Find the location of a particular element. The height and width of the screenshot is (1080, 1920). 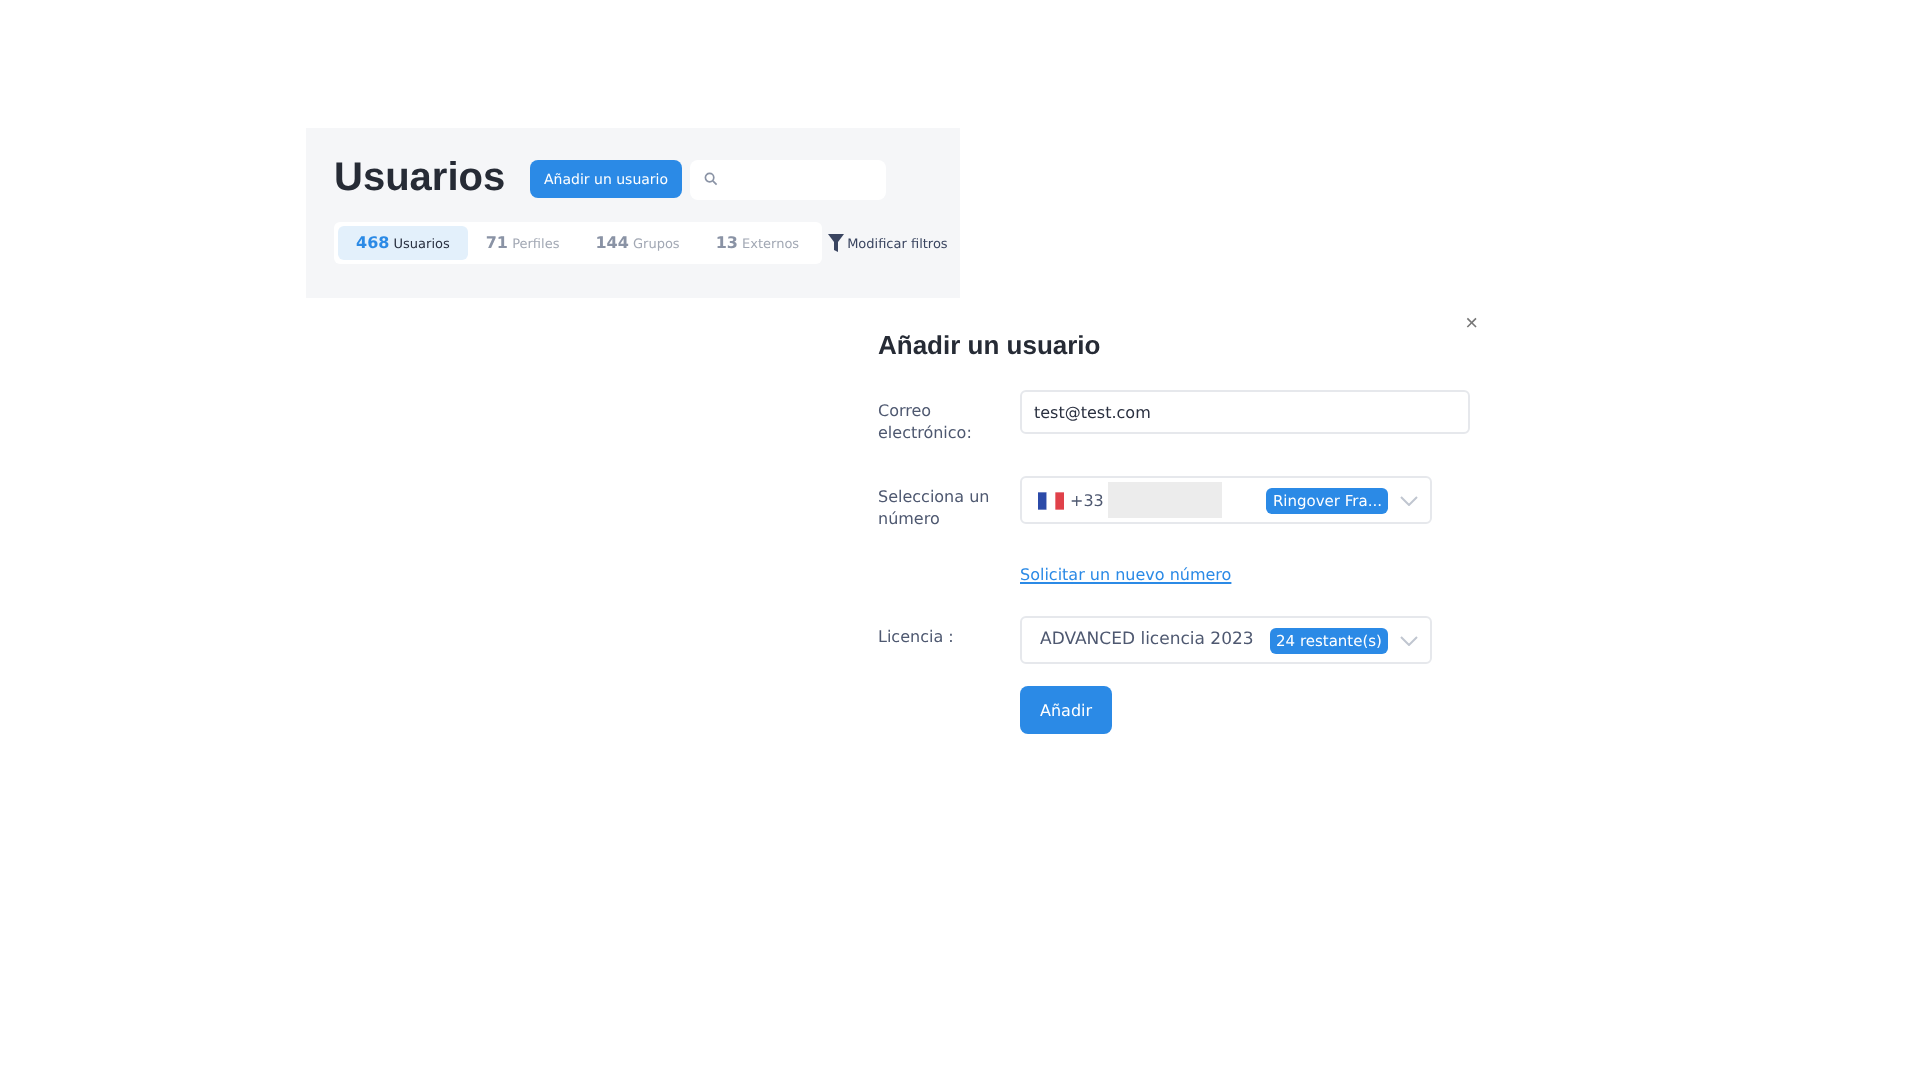

add-button: Añadir is located at coordinates (1066, 710).